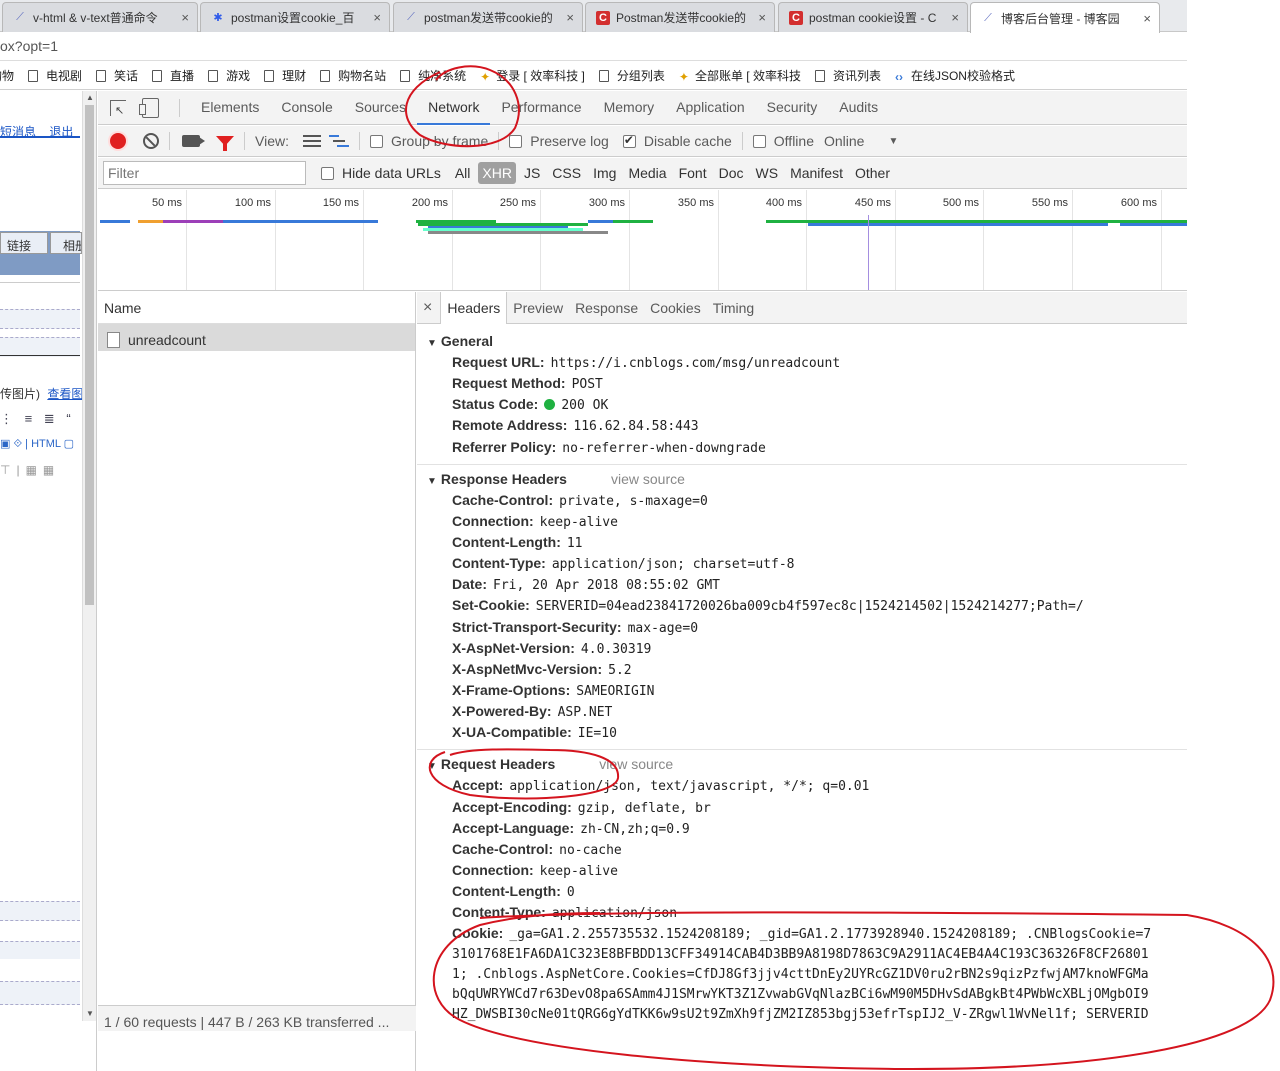  I want to click on header-value: private, s-maxage=0, so click(633, 501).